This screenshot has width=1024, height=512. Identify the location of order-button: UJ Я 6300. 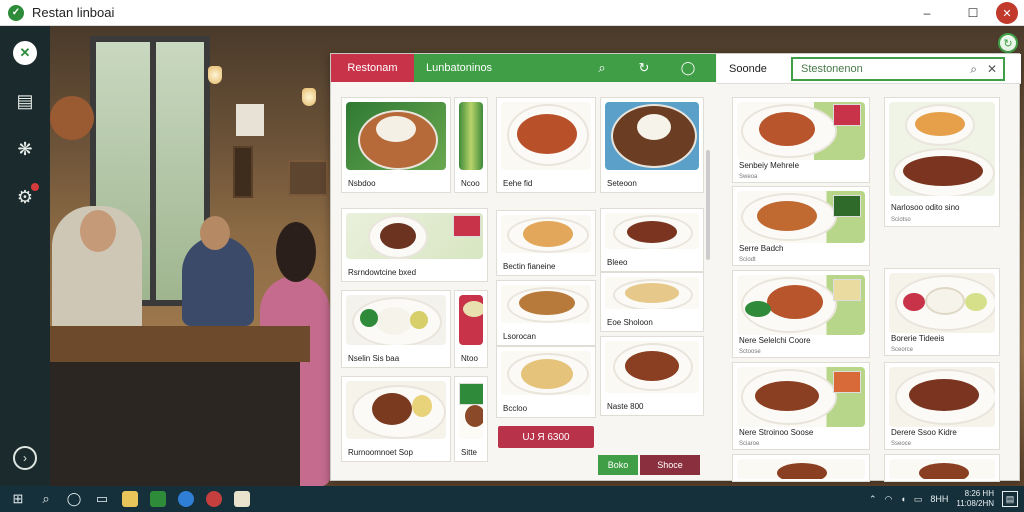
(546, 437).